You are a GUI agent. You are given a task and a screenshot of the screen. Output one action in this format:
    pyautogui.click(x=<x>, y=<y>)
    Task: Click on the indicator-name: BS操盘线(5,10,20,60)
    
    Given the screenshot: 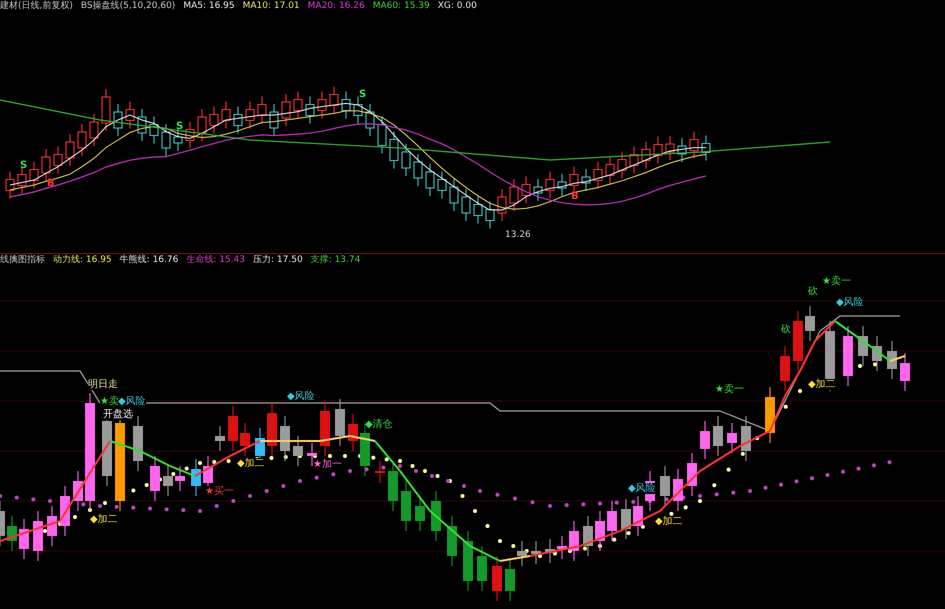 What is the action you would take?
    pyautogui.click(x=128, y=6)
    